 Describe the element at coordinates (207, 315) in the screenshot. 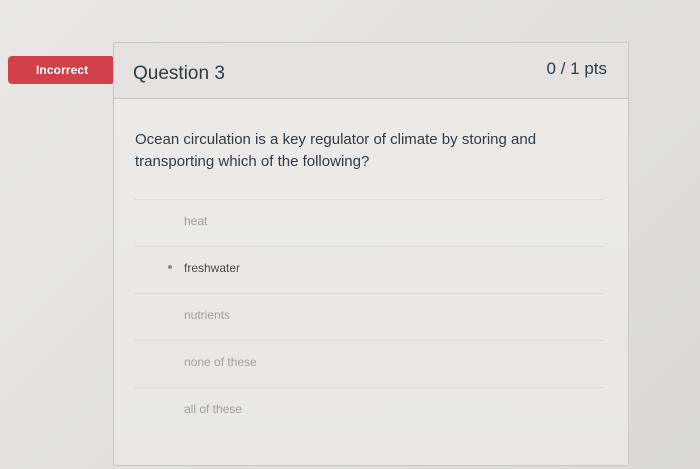

I see `answer-label: nutrients` at that location.